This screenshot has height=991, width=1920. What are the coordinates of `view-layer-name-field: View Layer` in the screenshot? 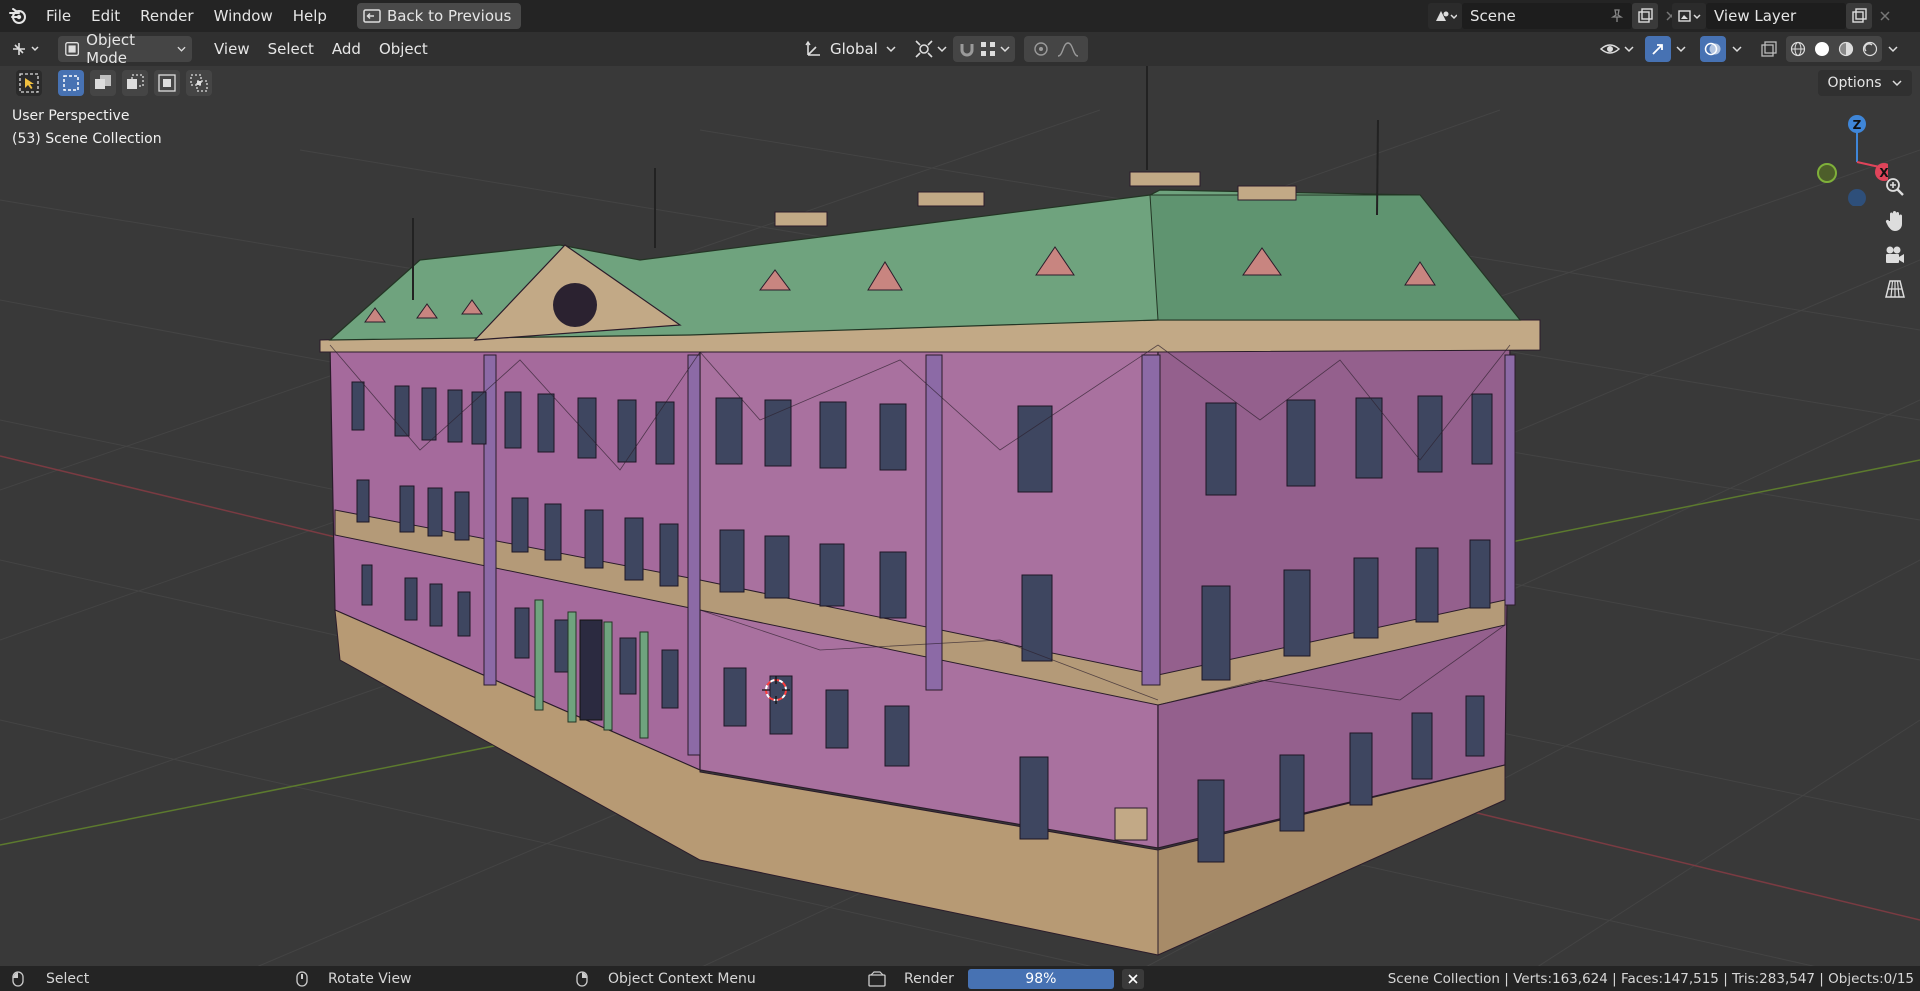 It's located at (1776, 16).